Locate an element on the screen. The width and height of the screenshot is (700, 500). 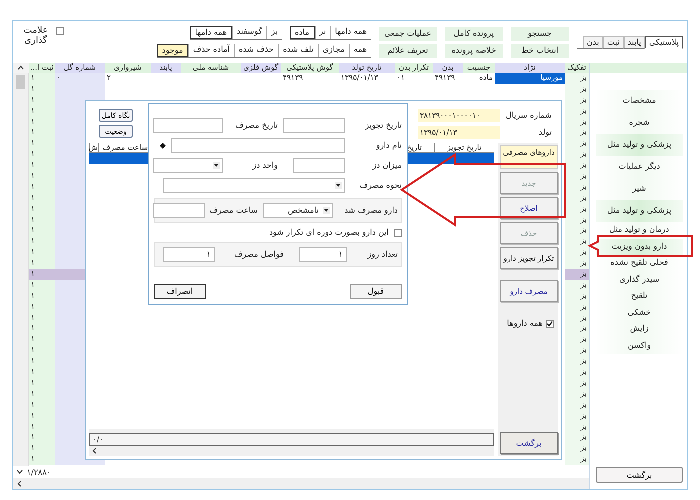
ok-button: قبول is located at coordinates (376, 291).